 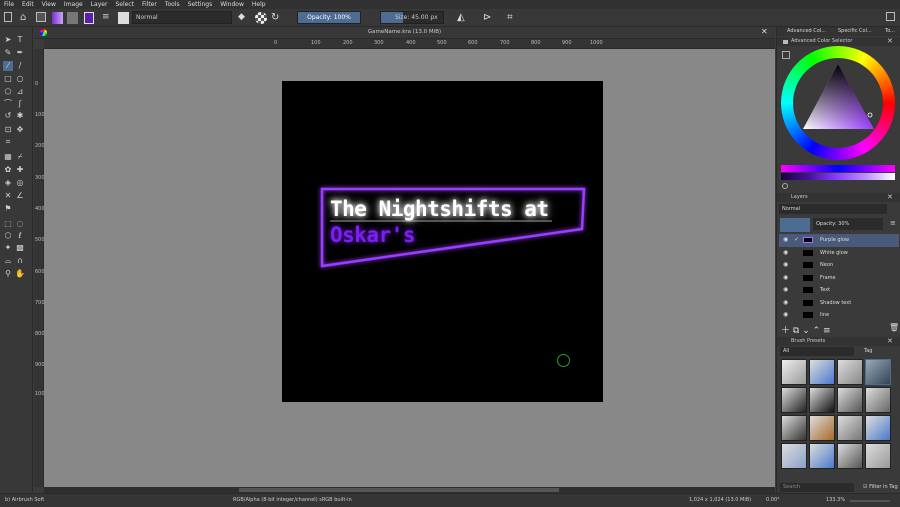 What do you see at coordinates (20, 66) in the screenshot?
I see `line-tool-icon: /` at bounding box center [20, 66].